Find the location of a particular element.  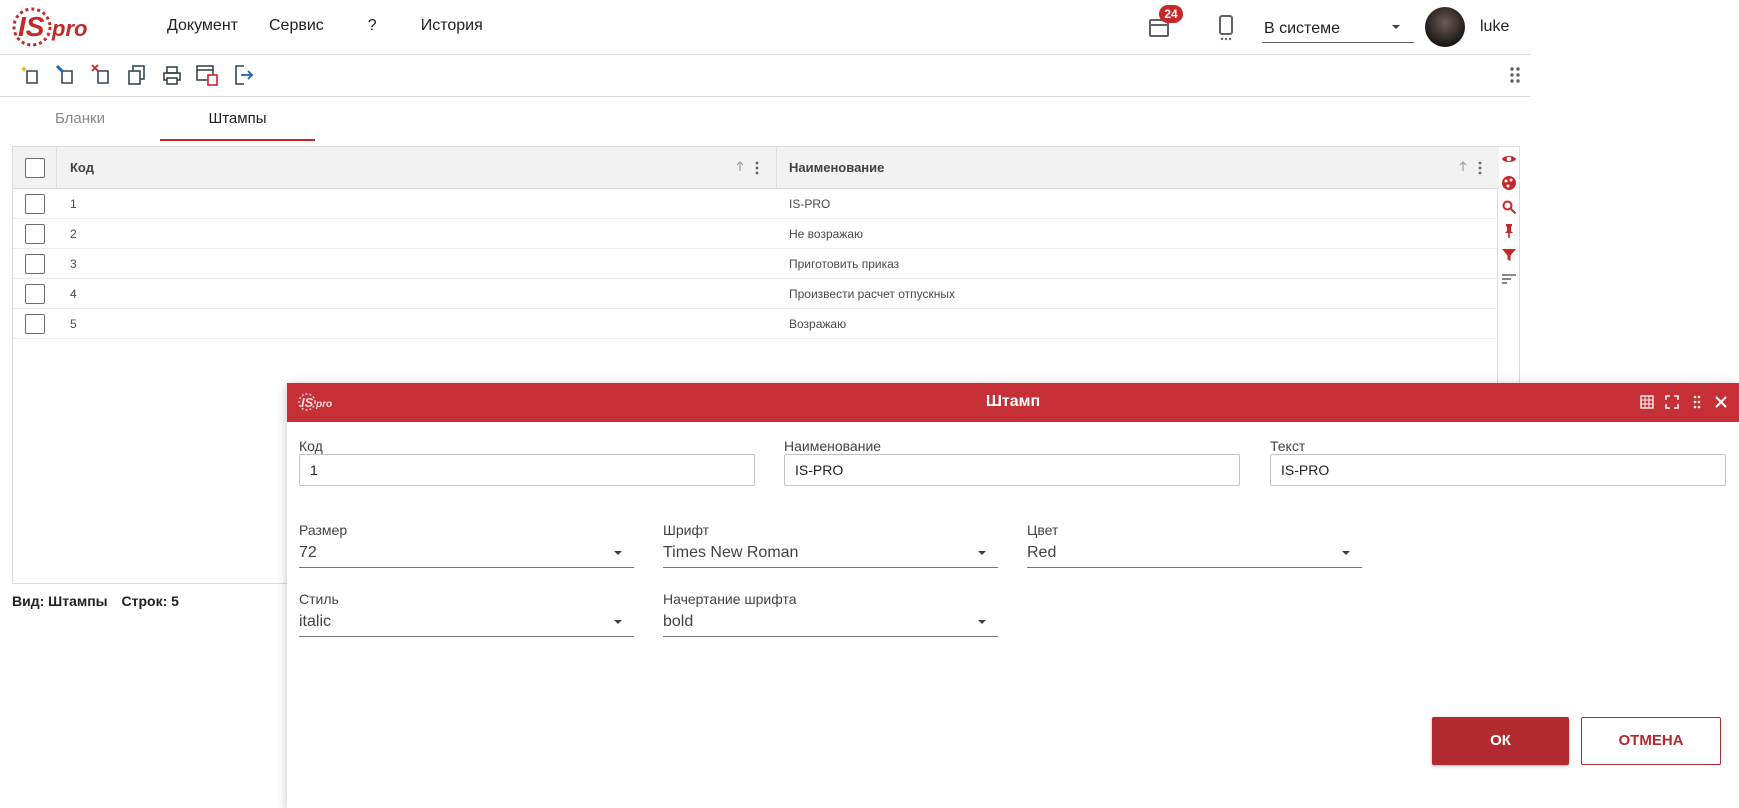

tab-bar: Бланки Штампы is located at coordinates (765, 119).